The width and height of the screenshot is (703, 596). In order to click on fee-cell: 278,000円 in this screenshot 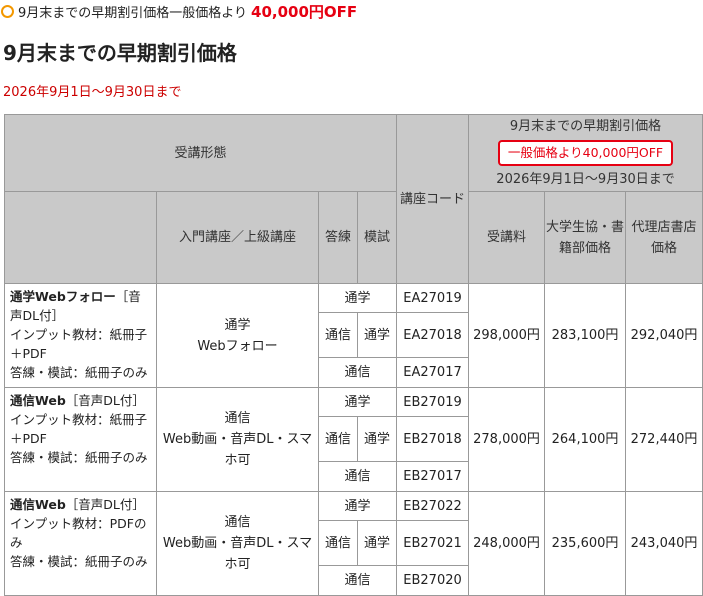, I will do `click(507, 439)`.